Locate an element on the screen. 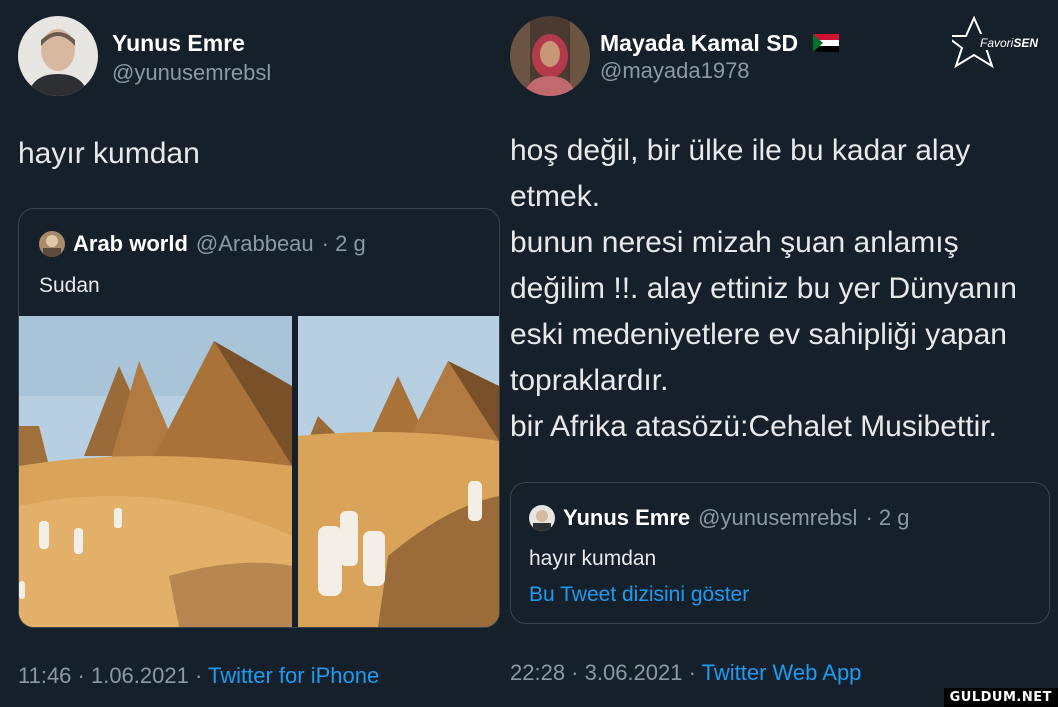  quoted-text: Sudan is located at coordinates (69, 285).